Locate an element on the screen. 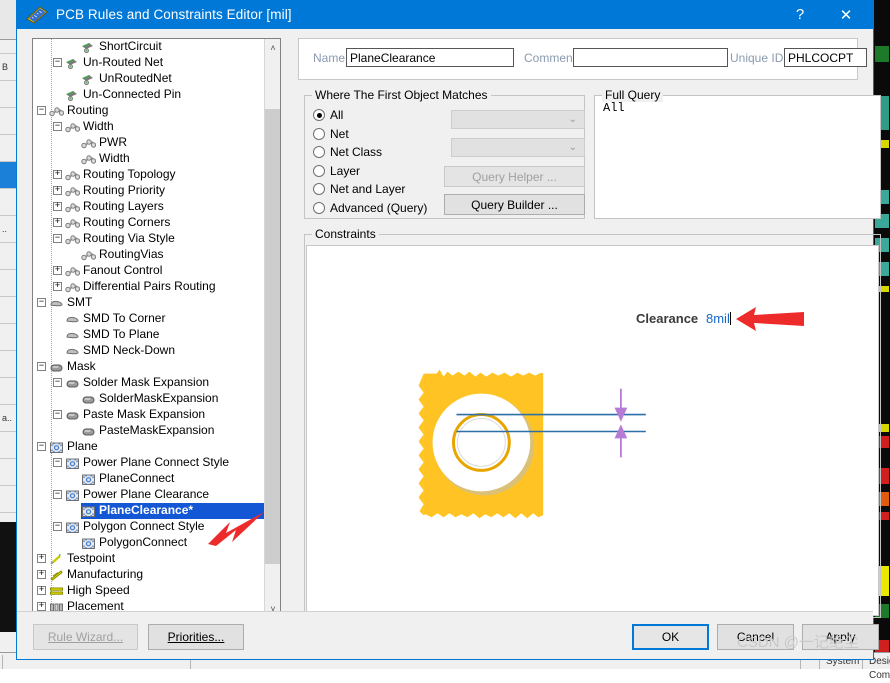  tree-item-solder-mask-expansion: − Solder Mask Expansion is located at coordinates (149, 383).